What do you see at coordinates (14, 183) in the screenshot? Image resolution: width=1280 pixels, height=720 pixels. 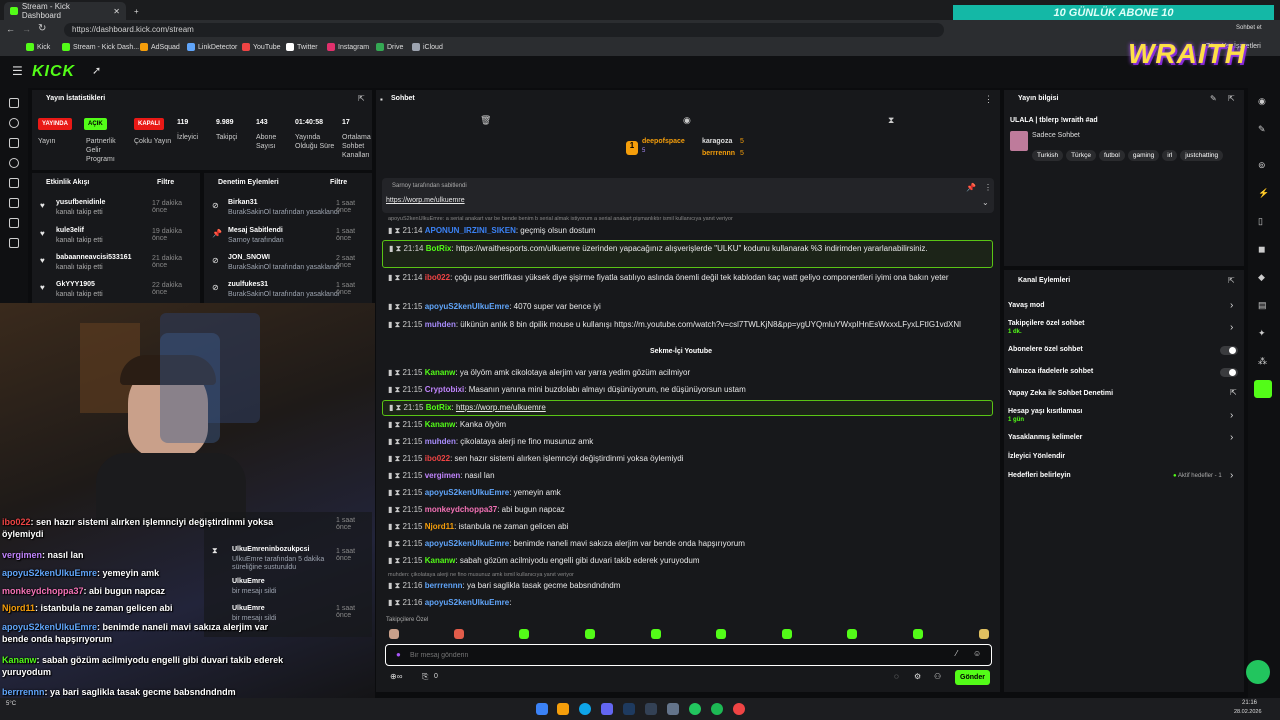 I see `video-icon` at bounding box center [14, 183].